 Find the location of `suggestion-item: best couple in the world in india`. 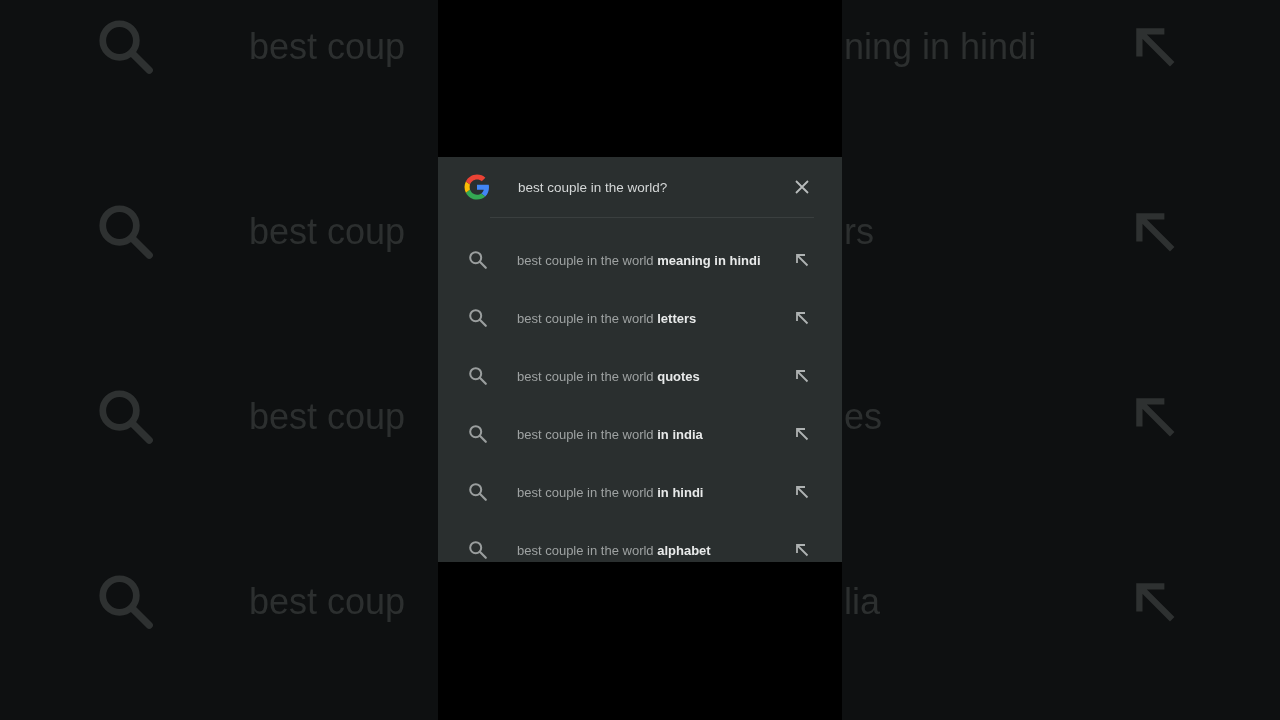

suggestion-item: best couple in the world in india is located at coordinates (655, 434).